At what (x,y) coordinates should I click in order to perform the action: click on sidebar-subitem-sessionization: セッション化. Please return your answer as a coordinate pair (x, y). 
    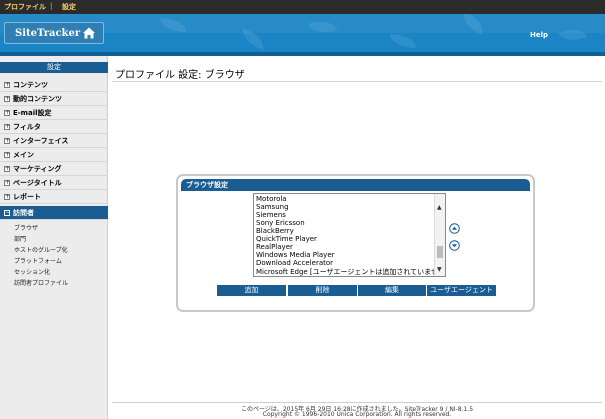
    Looking at the image, I should click on (32, 271).